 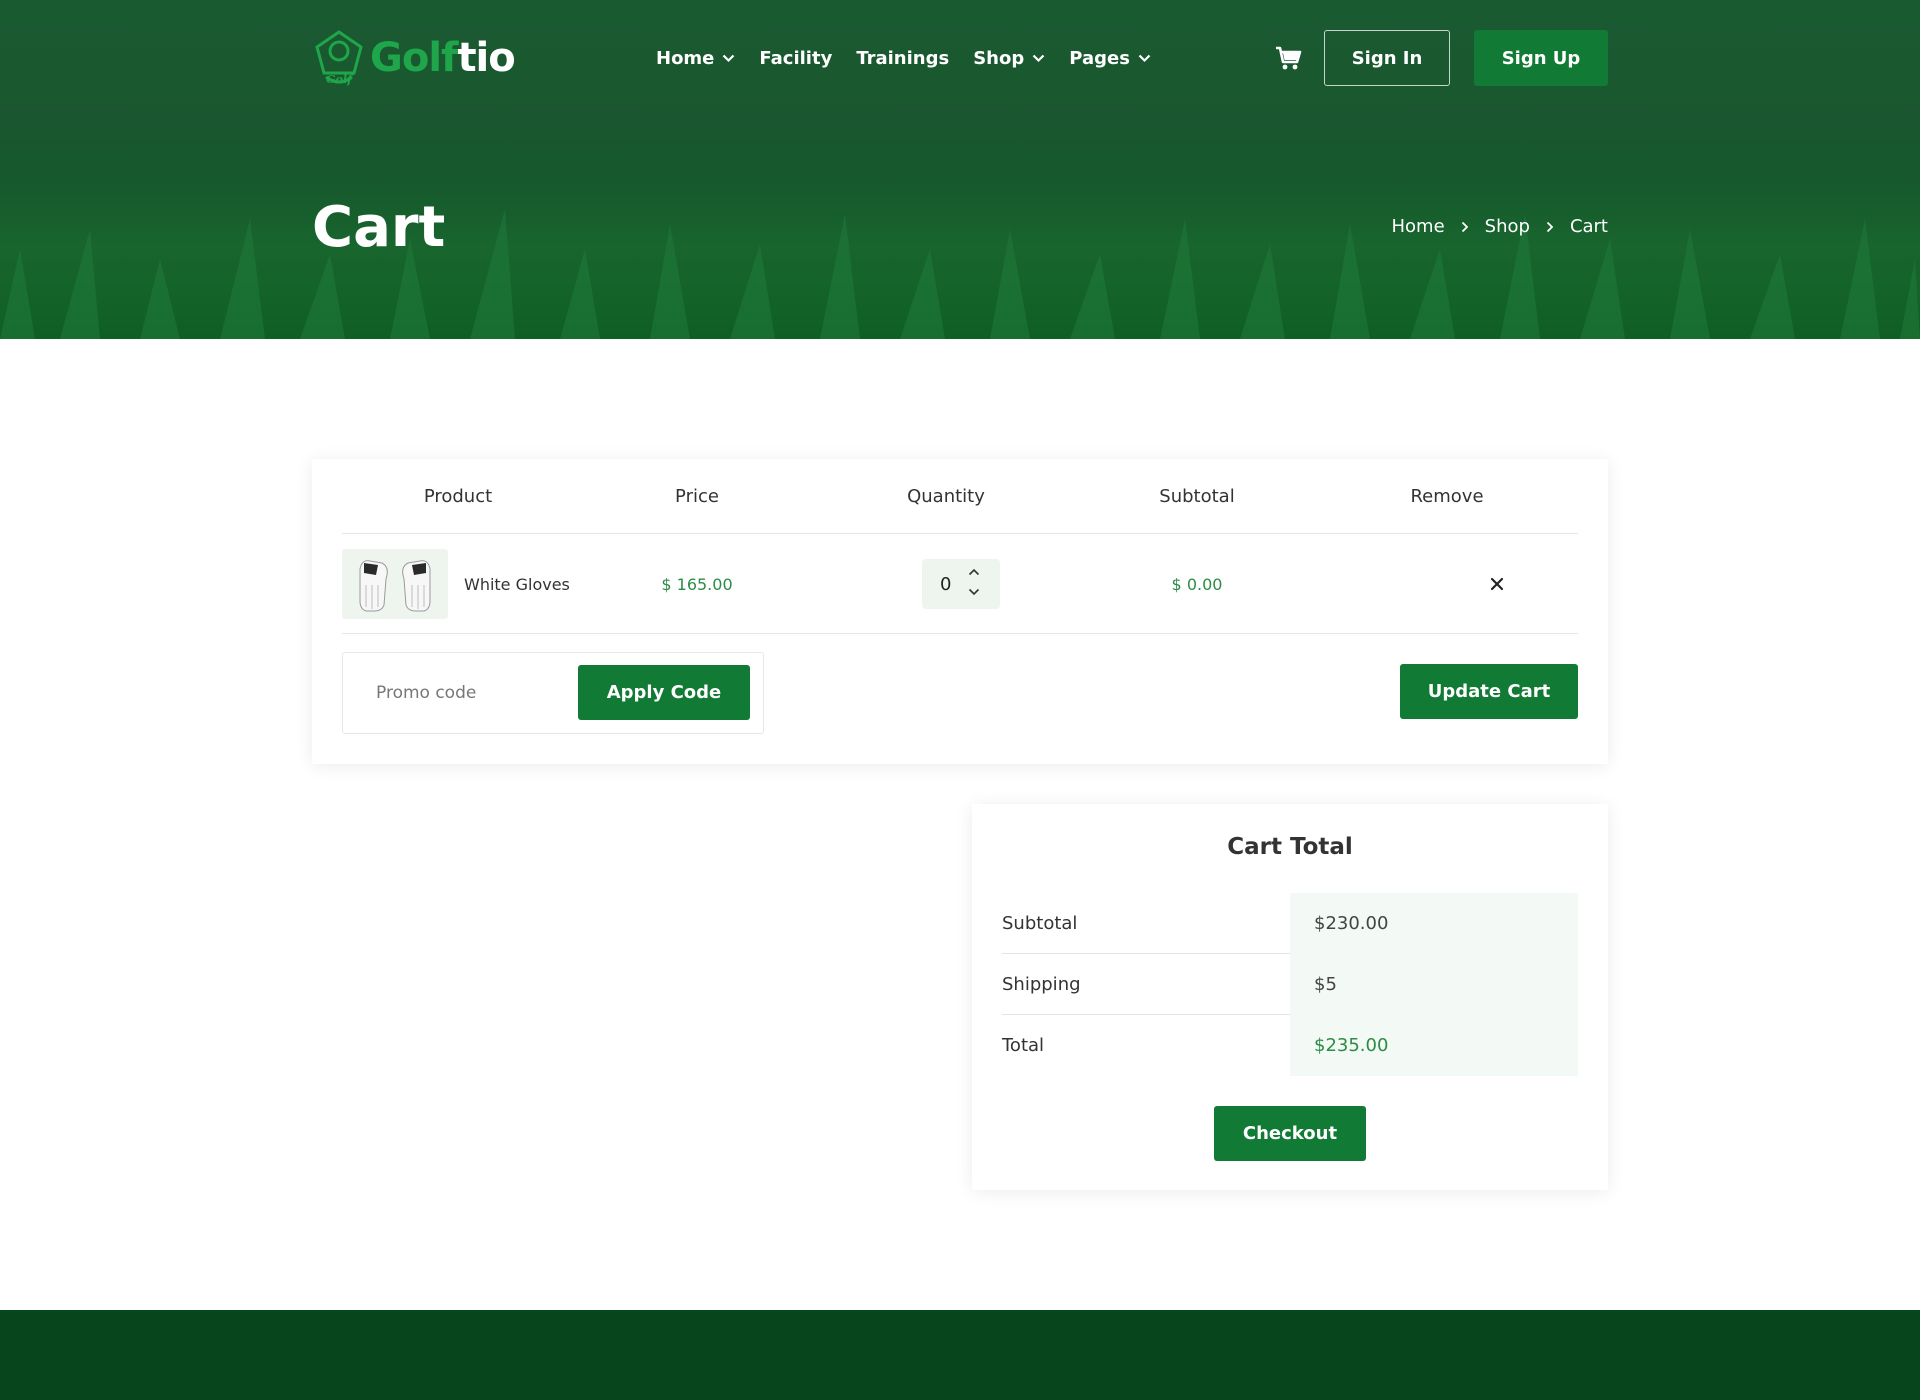 What do you see at coordinates (999, 58) in the screenshot?
I see `nav-item-label: Shop` at bounding box center [999, 58].